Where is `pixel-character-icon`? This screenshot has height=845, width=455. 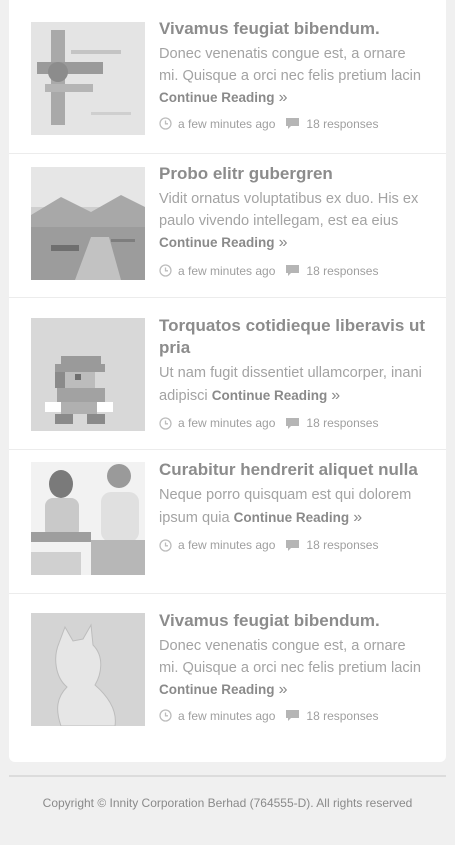 pixel-character-icon is located at coordinates (88, 374).